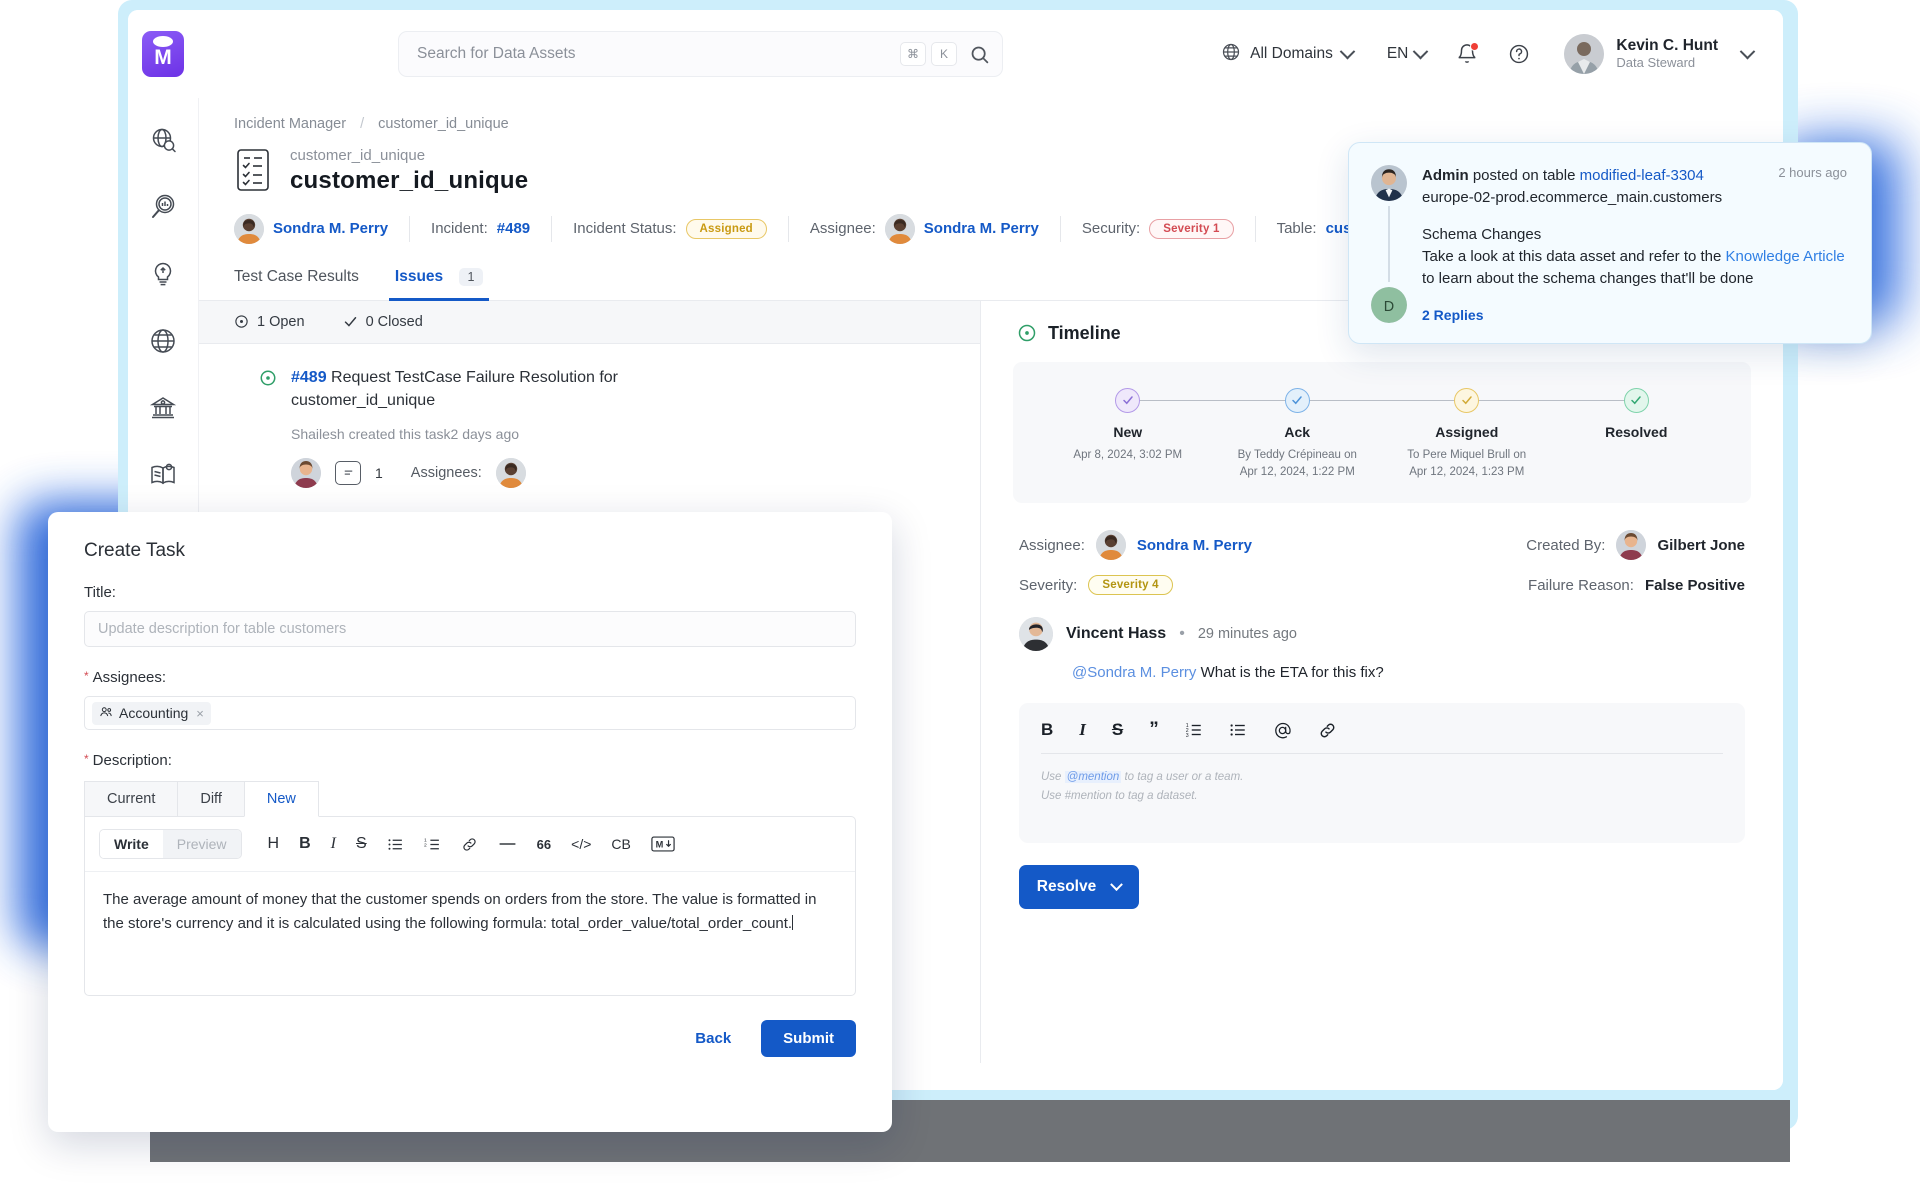  What do you see at coordinates (1191, 228) in the screenshot?
I see `severity-badge: Severity 1` at bounding box center [1191, 228].